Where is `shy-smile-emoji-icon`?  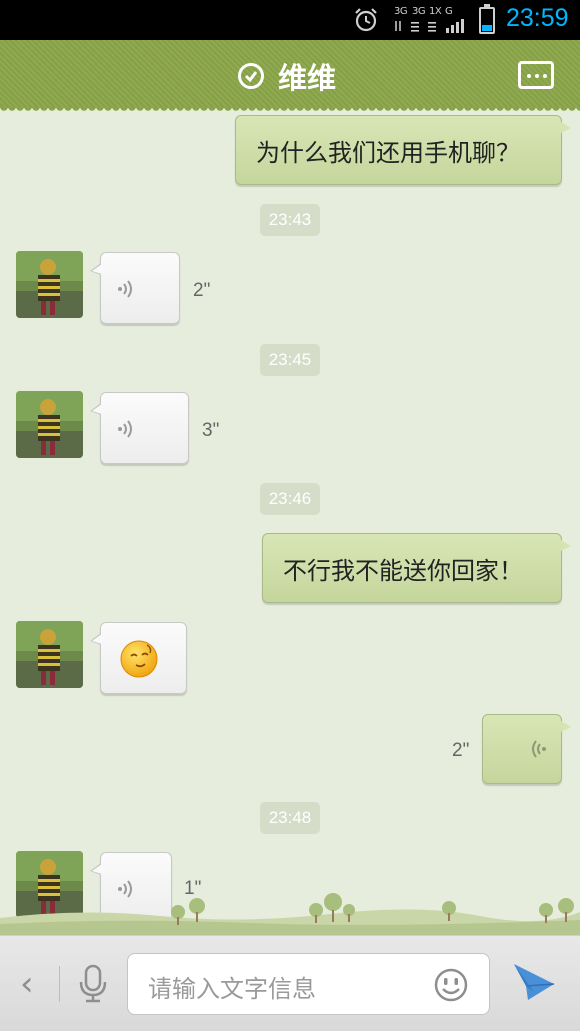
shy-smile-emoji-icon is located at coordinates (139, 659).